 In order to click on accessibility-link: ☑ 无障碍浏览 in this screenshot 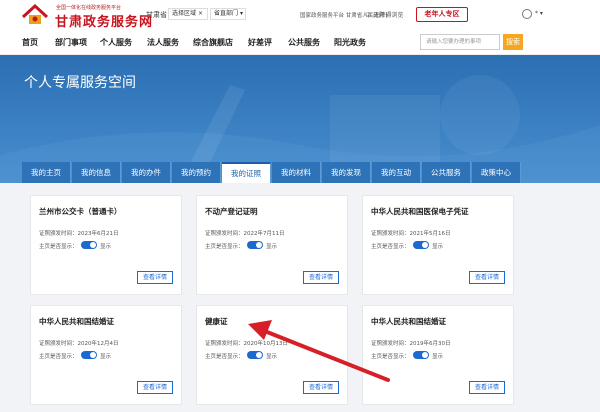, I will do `click(384, 14)`.